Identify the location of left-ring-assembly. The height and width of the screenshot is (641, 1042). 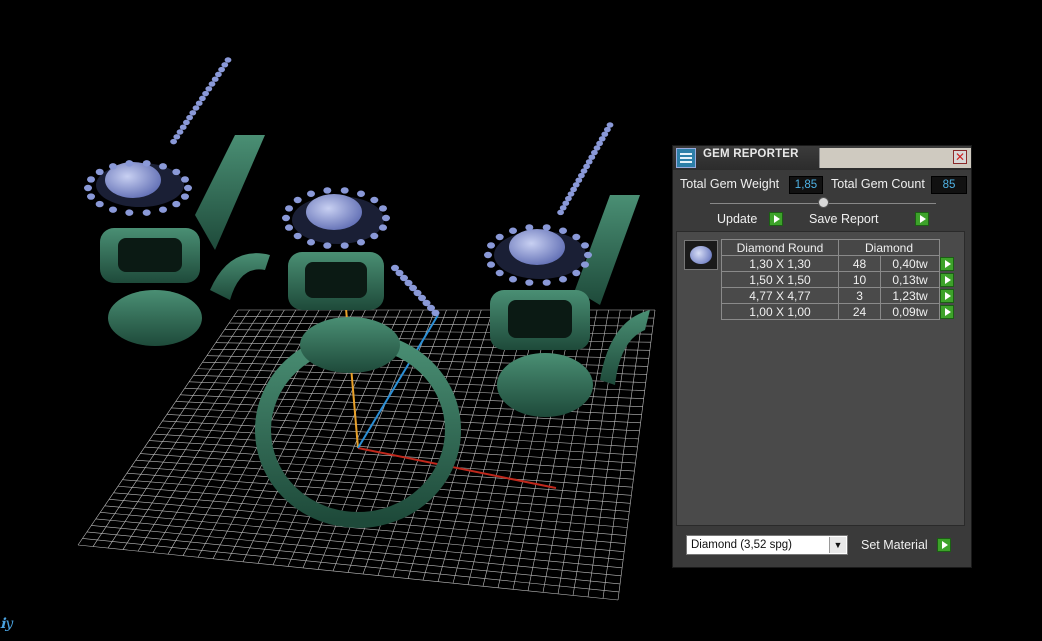
(183, 240).